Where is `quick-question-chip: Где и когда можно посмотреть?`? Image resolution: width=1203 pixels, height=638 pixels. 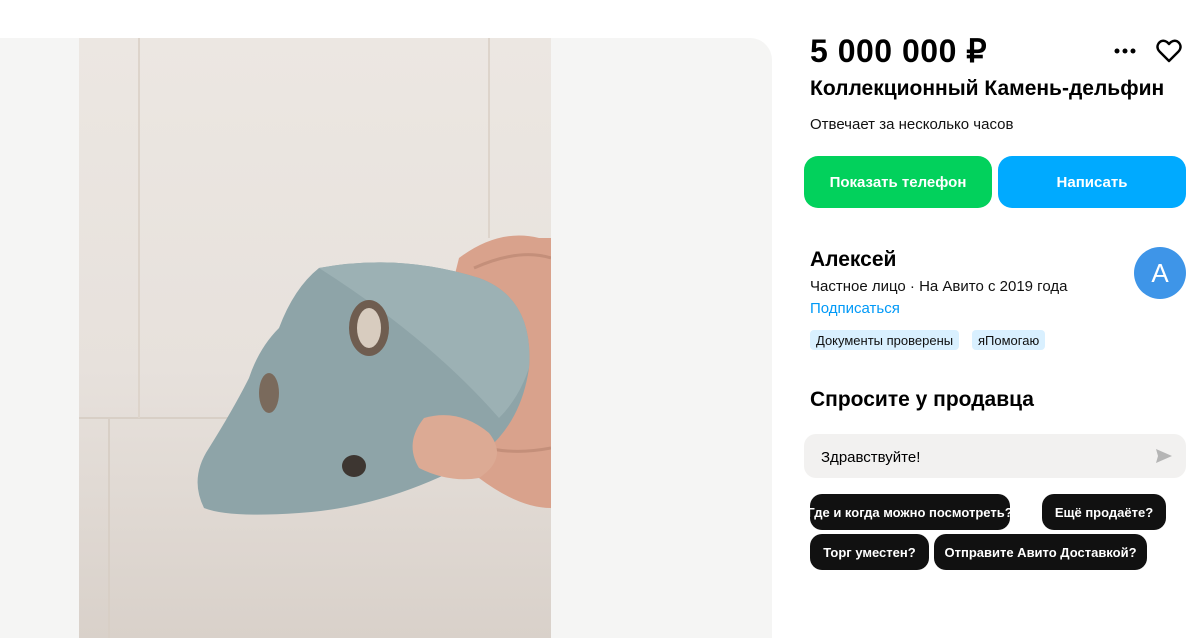 quick-question-chip: Где и когда можно посмотреть? is located at coordinates (910, 512).